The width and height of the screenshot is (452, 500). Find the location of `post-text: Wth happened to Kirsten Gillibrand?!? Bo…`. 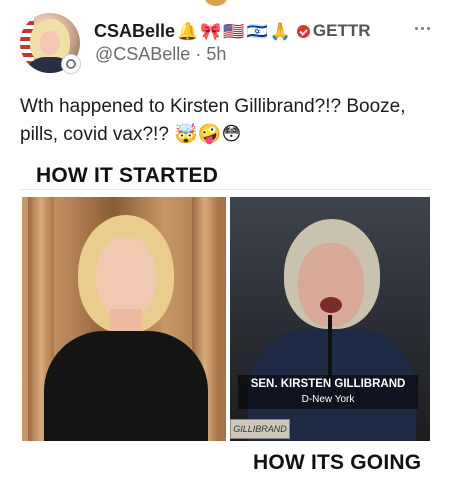

post-text: Wth happened to Kirsten Gillibrand?!? Bo… is located at coordinates (213, 120).